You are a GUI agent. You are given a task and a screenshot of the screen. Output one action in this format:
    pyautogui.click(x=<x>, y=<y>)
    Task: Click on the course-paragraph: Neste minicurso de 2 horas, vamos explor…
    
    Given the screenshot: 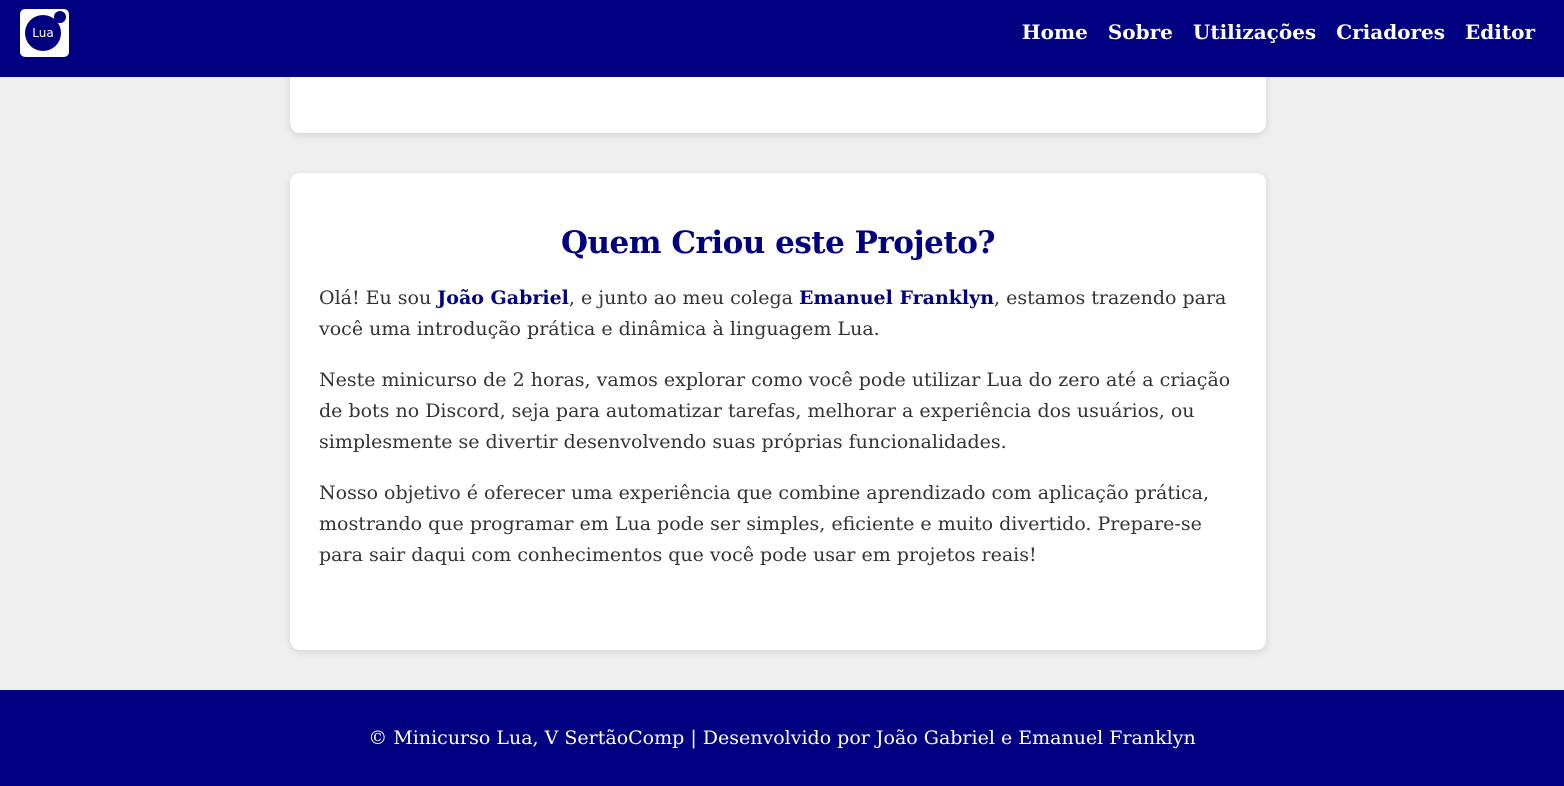 What is the action you would take?
    pyautogui.click(x=775, y=411)
    